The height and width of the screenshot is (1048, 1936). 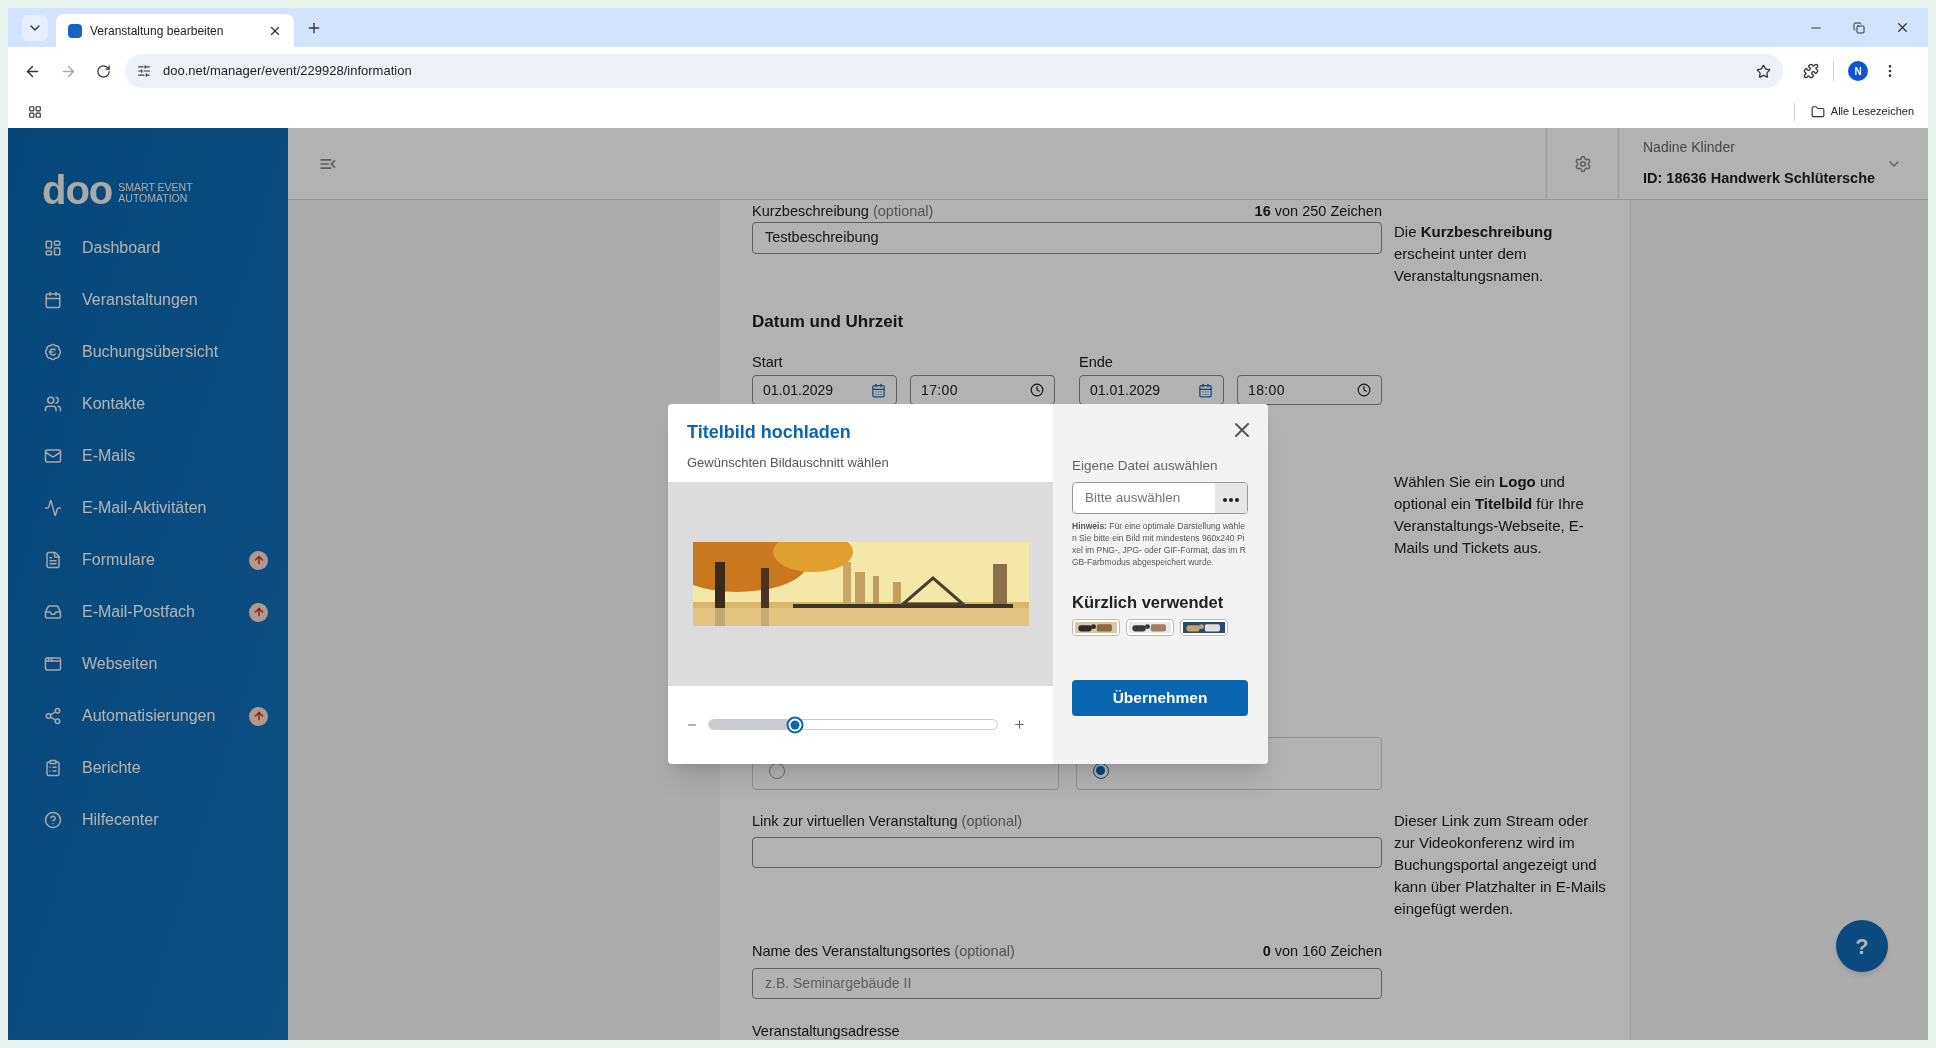 What do you see at coordinates (788, 463) in the screenshot?
I see `dialog-subtitle: Gewünschten Bildauschnitt wählen` at bounding box center [788, 463].